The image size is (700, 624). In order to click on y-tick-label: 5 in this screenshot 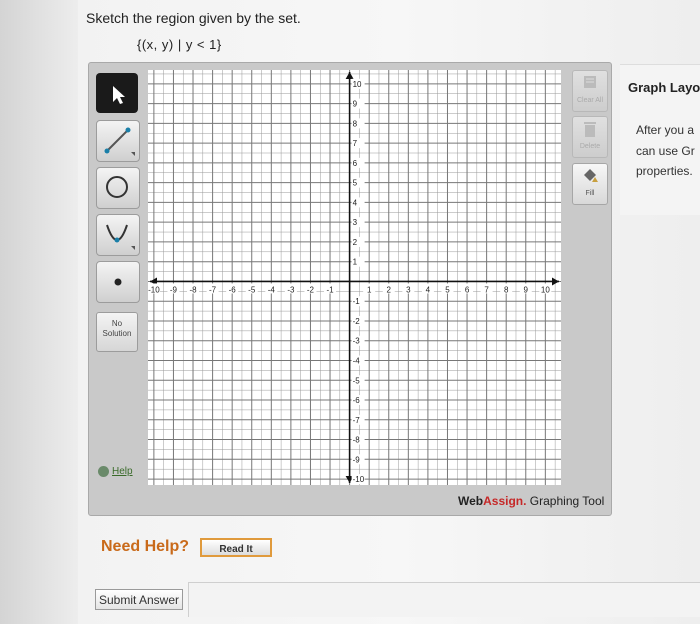, I will do `click(355, 183)`.